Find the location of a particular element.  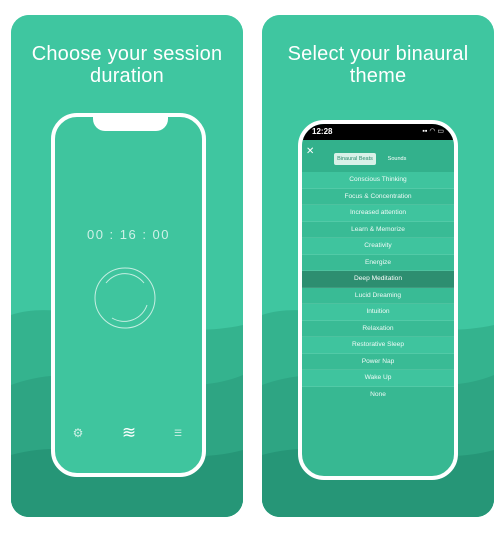

theme-item: Learn & Memorize is located at coordinates (378, 229).